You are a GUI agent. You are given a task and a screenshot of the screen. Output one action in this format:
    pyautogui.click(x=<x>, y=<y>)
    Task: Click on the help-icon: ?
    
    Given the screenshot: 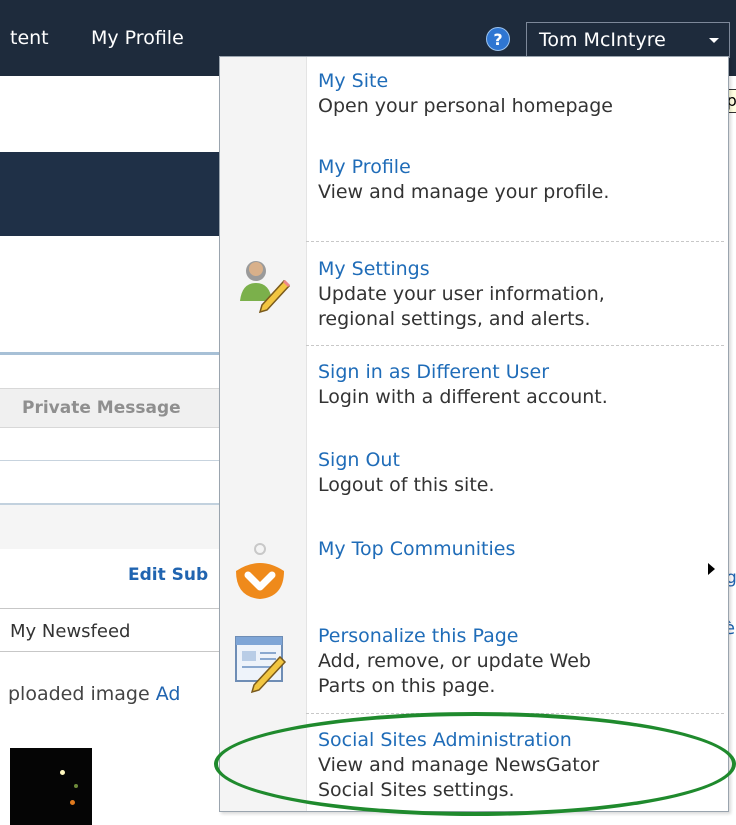 What is the action you would take?
    pyautogui.click(x=498, y=39)
    